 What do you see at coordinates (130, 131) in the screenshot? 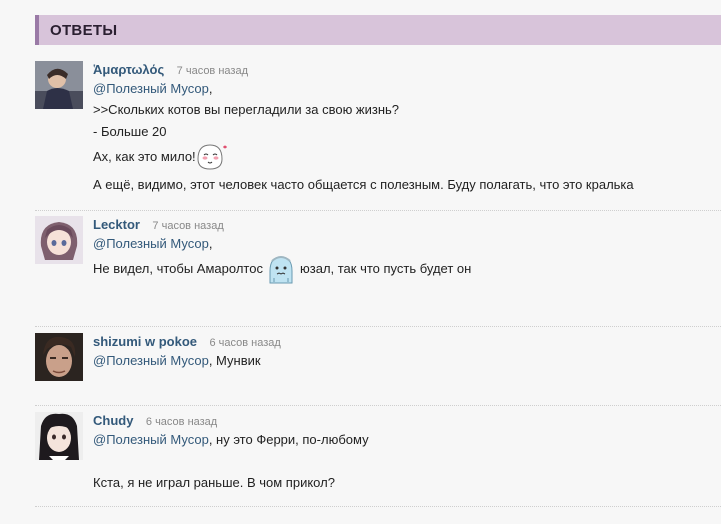
I see `comment-text: - Больше 20` at bounding box center [130, 131].